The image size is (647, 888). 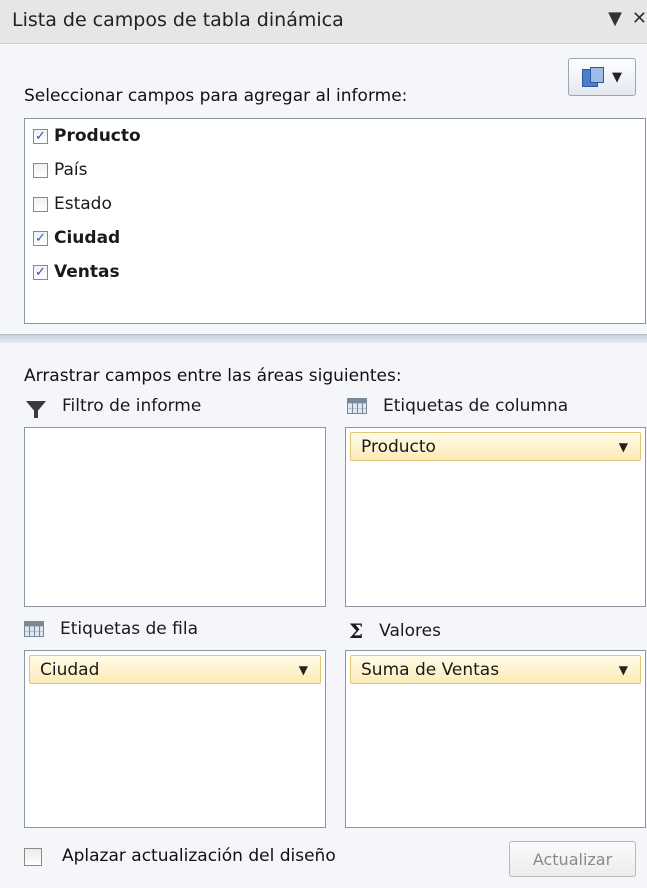 I want to click on report-filter-dropzone, so click(x=175, y=517).